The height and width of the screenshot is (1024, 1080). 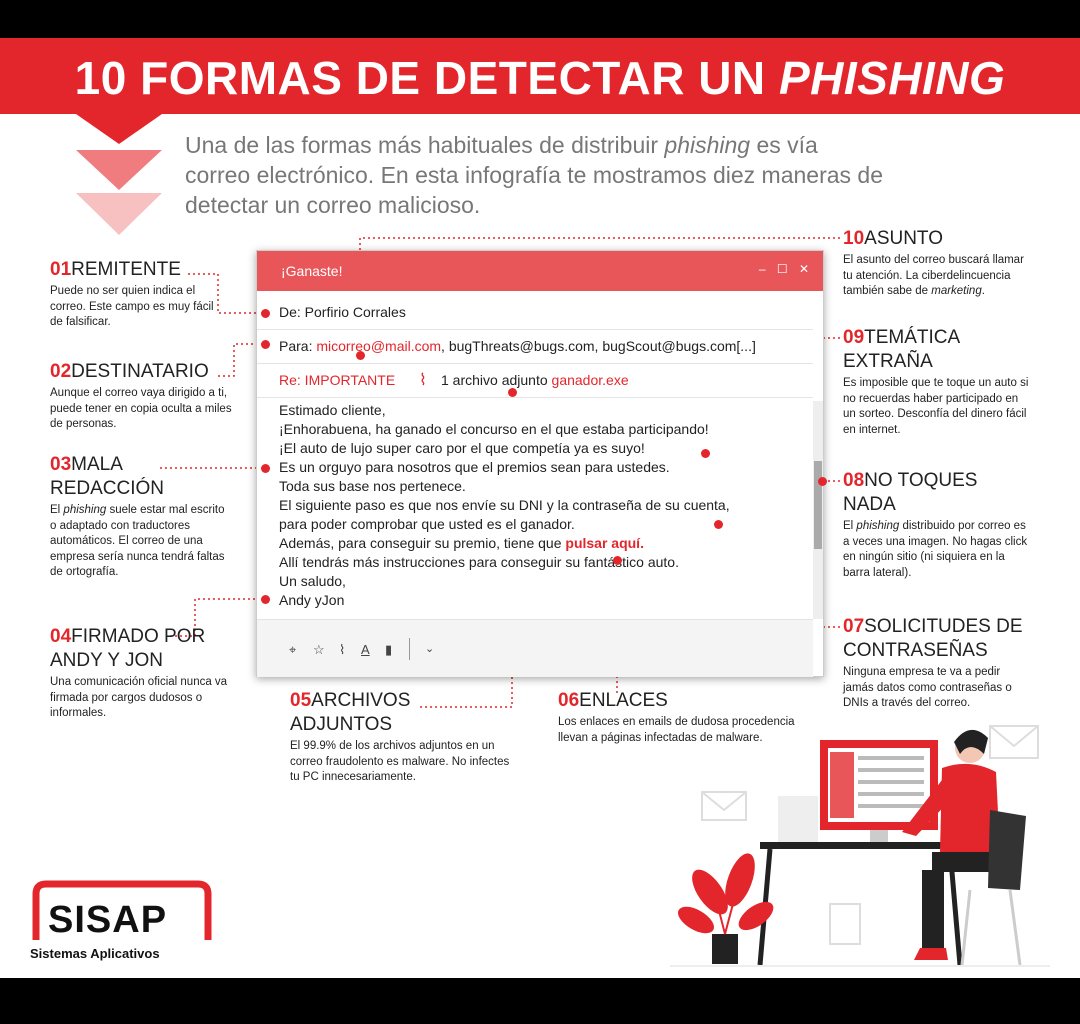 I want to click on phishing-link: pulsar aquí., so click(x=604, y=543).